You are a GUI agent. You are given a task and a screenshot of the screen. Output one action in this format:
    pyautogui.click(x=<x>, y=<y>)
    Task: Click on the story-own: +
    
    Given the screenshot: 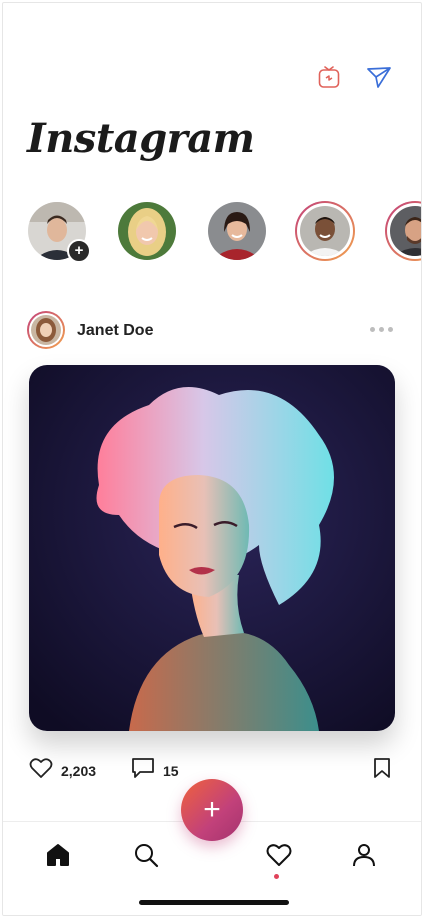 What is the action you would take?
    pyautogui.click(x=59, y=232)
    